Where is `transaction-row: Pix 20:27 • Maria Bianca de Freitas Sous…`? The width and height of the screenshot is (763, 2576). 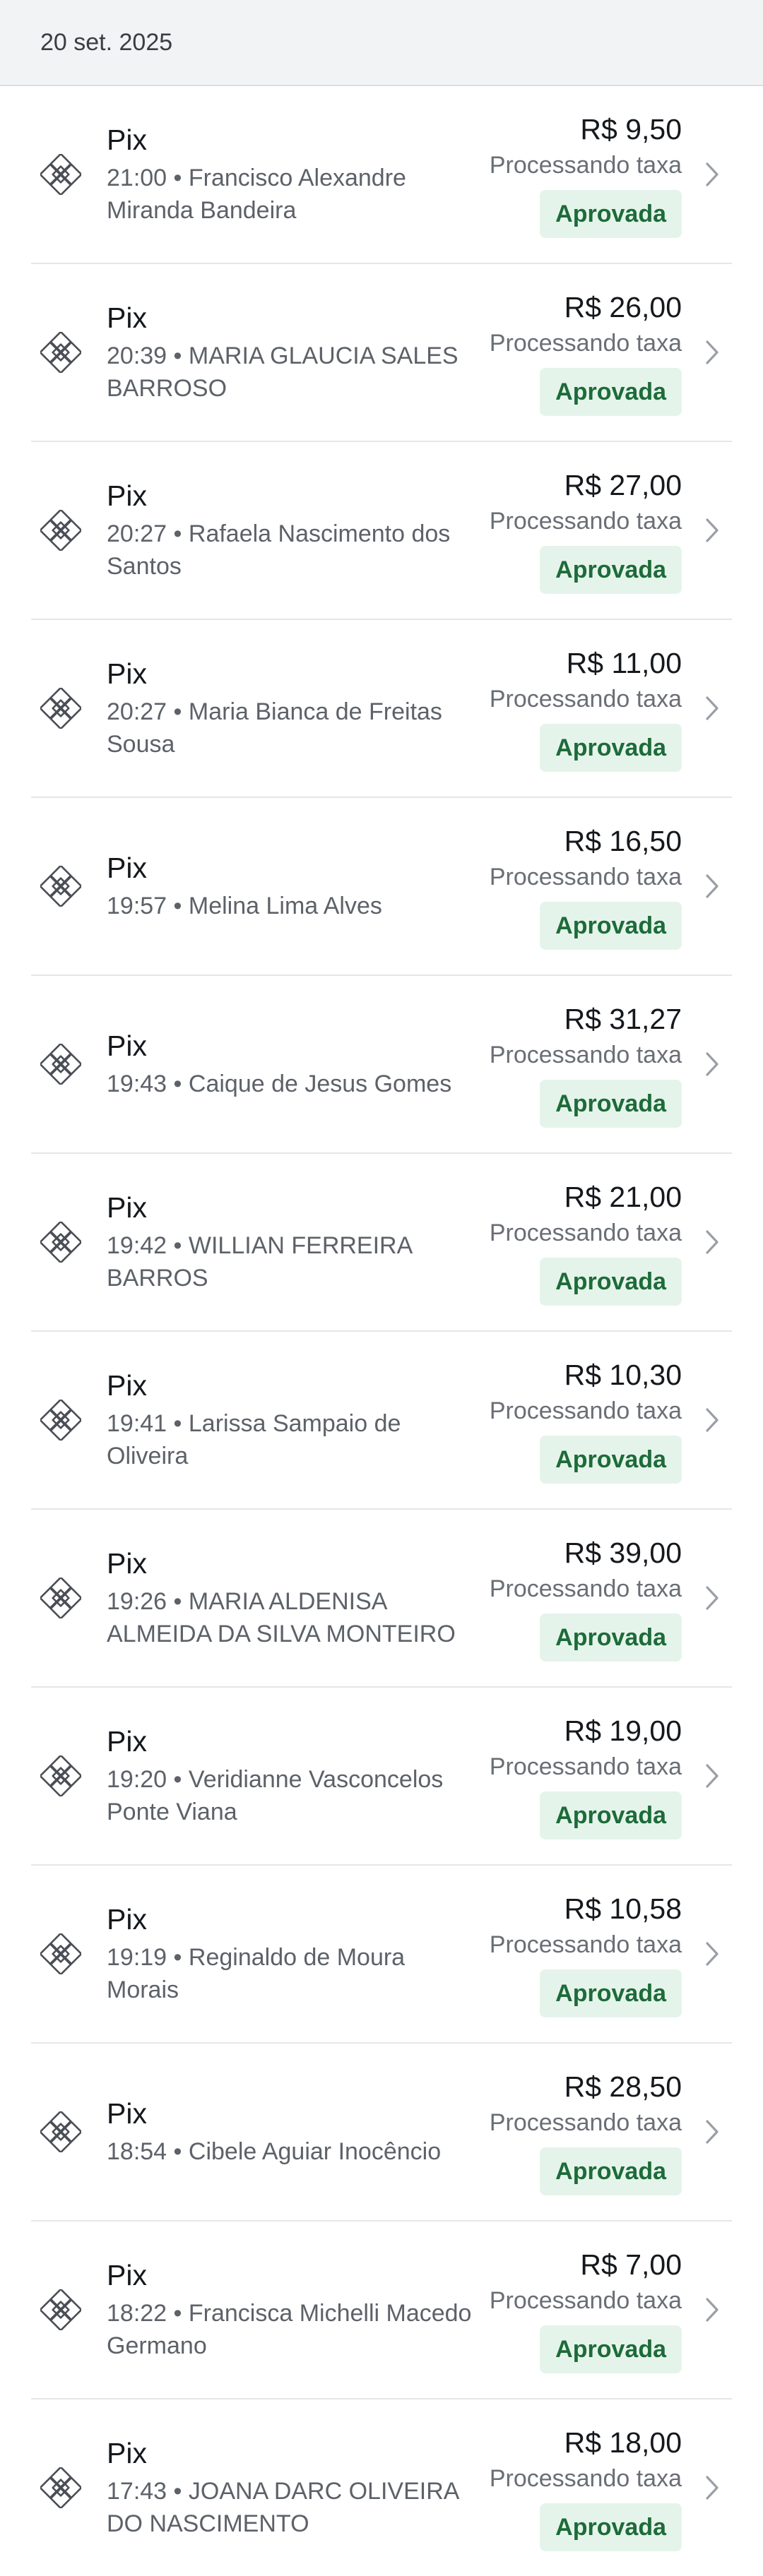 transaction-row: Pix 20:27 • Maria Bianca de Freitas Sous… is located at coordinates (381, 709).